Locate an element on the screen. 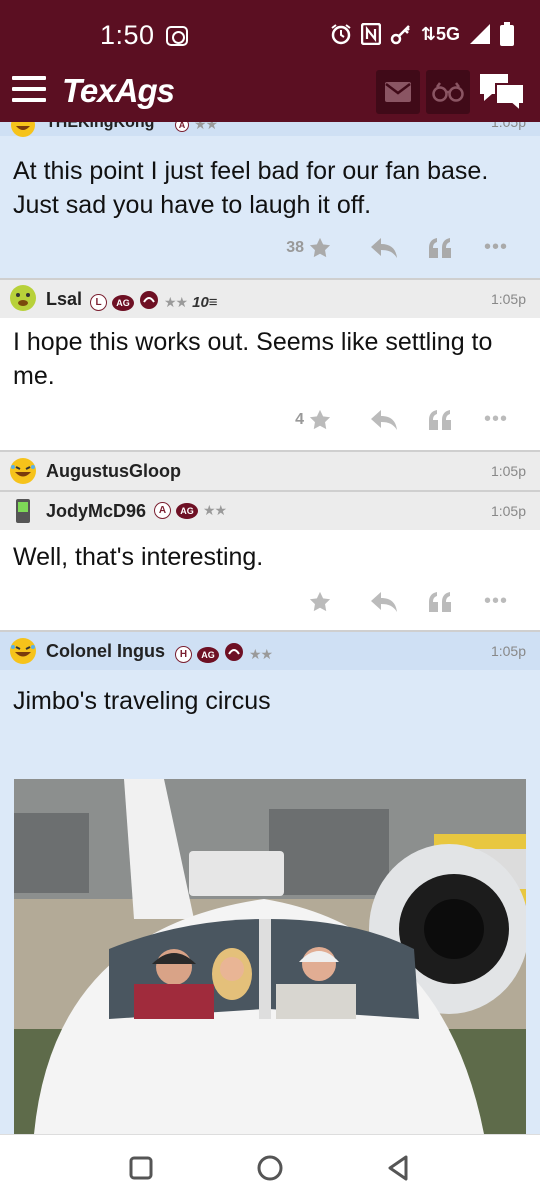 The image size is (540, 1200). star-count: 4 is located at coordinates (299, 419).